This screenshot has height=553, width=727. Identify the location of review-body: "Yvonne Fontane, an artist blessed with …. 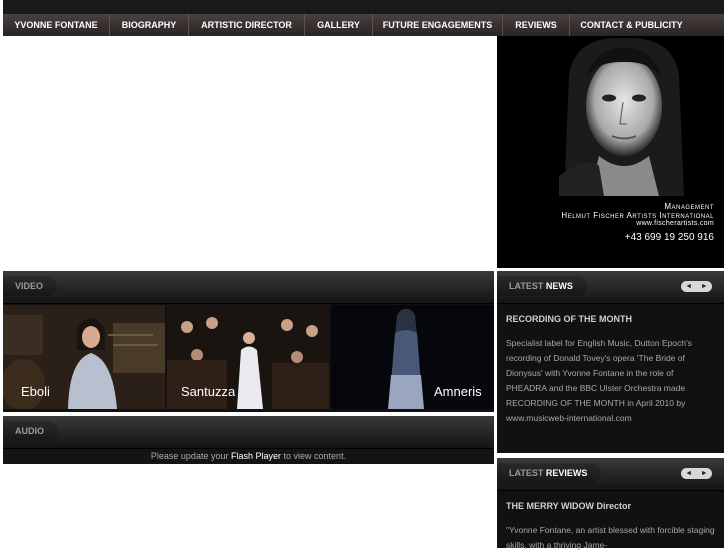
(610, 537).